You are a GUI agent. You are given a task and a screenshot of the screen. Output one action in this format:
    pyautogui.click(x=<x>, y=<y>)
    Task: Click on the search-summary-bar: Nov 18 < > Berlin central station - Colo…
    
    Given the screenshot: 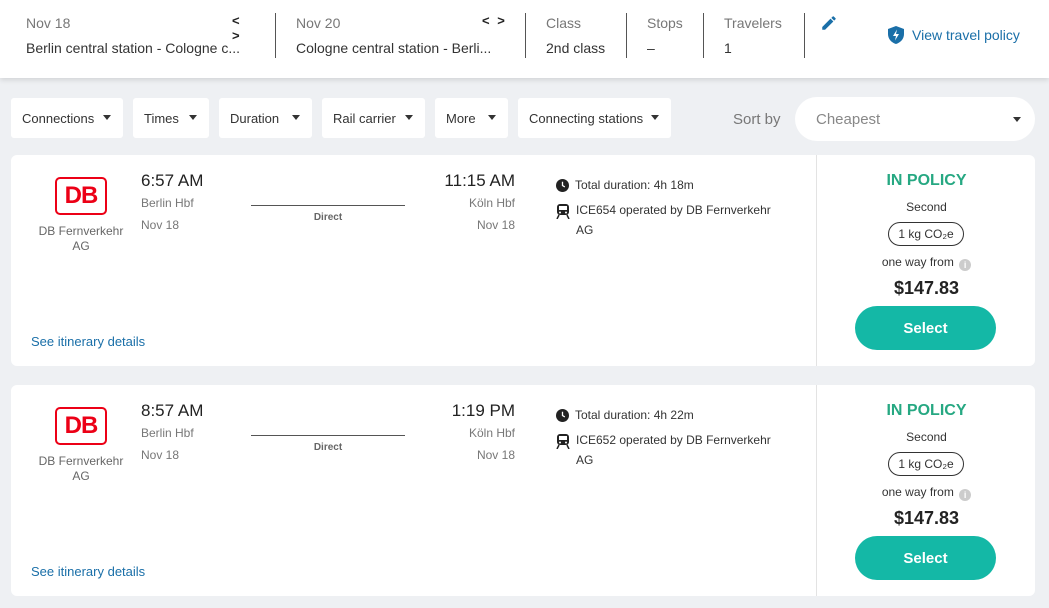 What is the action you would take?
    pyautogui.click(x=524, y=39)
    